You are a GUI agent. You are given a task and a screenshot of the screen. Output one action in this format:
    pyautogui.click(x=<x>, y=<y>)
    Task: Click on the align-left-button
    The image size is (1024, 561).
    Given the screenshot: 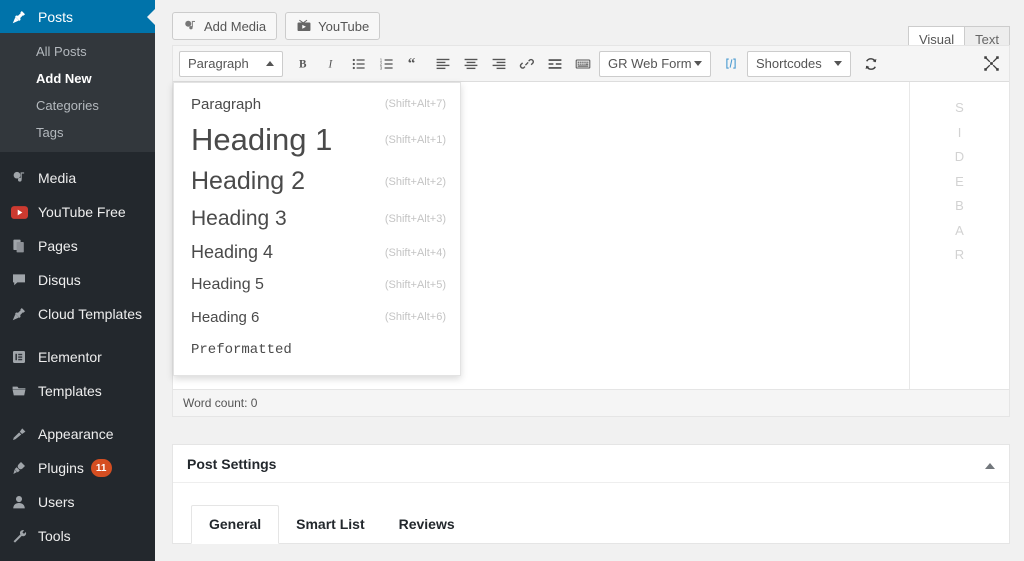 What is the action you would take?
    pyautogui.click(x=443, y=64)
    